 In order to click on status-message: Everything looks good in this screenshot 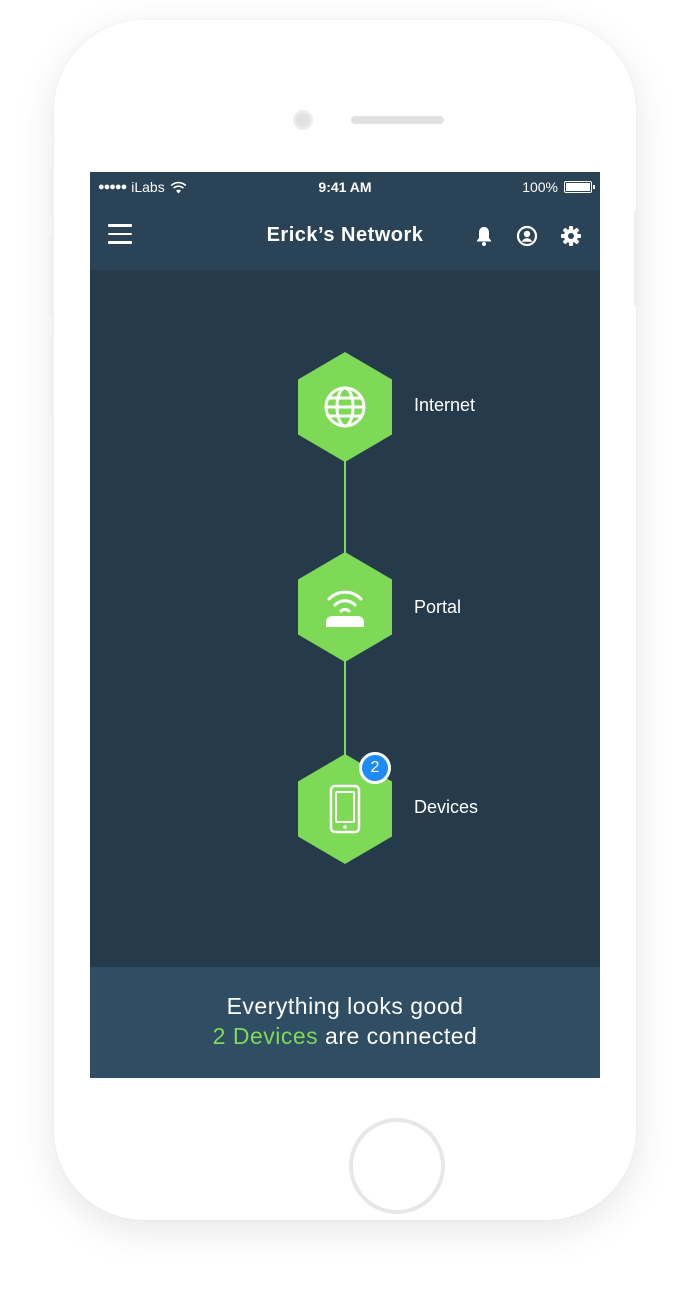, I will do `click(345, 1006)`.